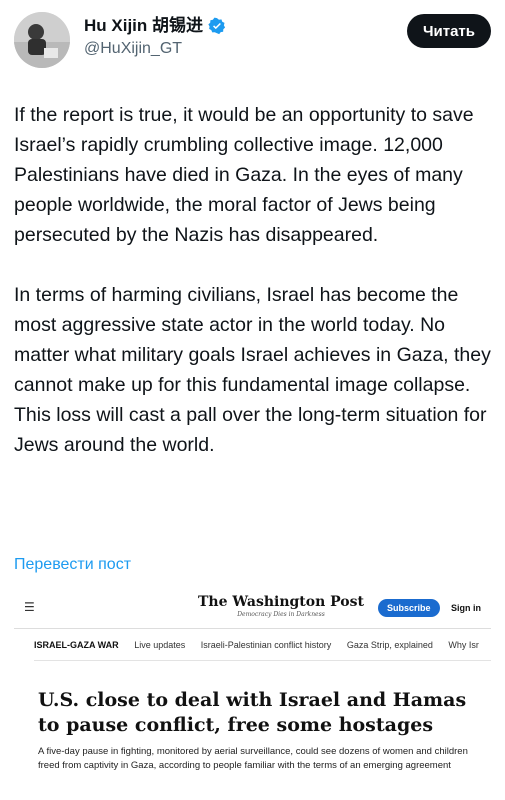 The height and width of the screenshot is (800, 505). Describe the element at coordinates (155, 37) in the screenshot. I see `author-info: Hu Xijin 胡锡进 @HuXijin_GT` at that location.